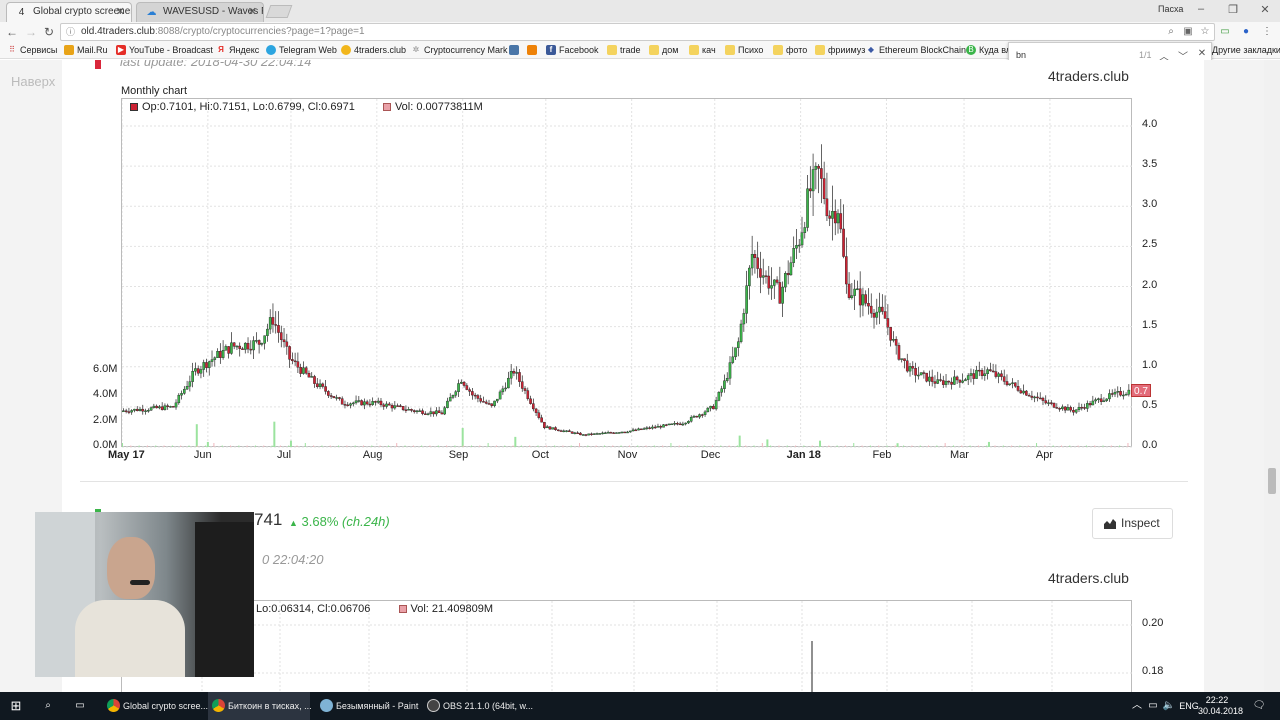 The image size is (1280, 720). Describe the element at coordinates (70, 32) in the screenshot. I see `info-icon: ⓘ` at that location.